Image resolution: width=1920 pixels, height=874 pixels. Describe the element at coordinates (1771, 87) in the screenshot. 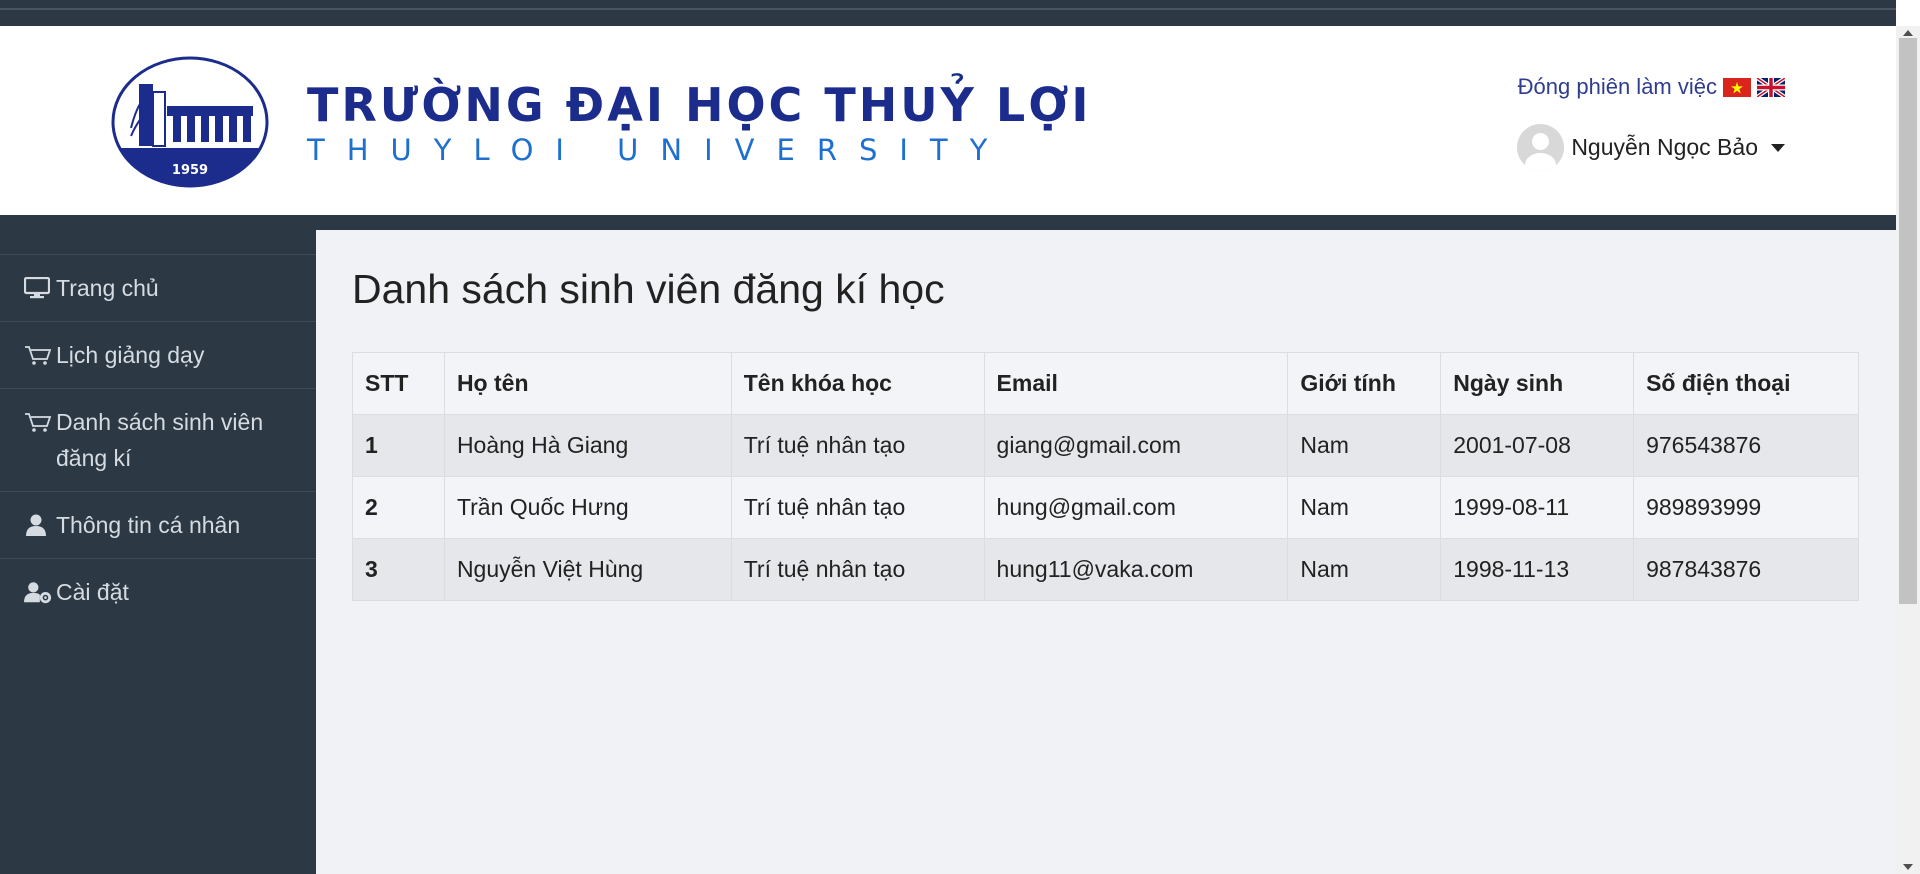

I see `uk-flag-icon` at that location.